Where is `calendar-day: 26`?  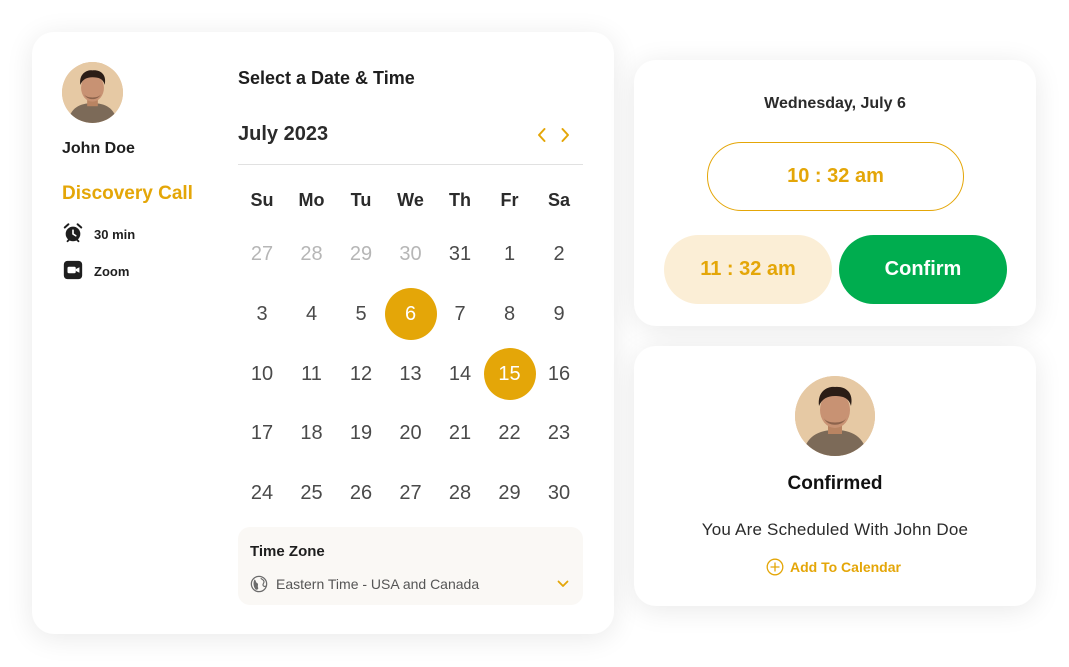
calendar-day: 26 is located at coordinates (361, 493).